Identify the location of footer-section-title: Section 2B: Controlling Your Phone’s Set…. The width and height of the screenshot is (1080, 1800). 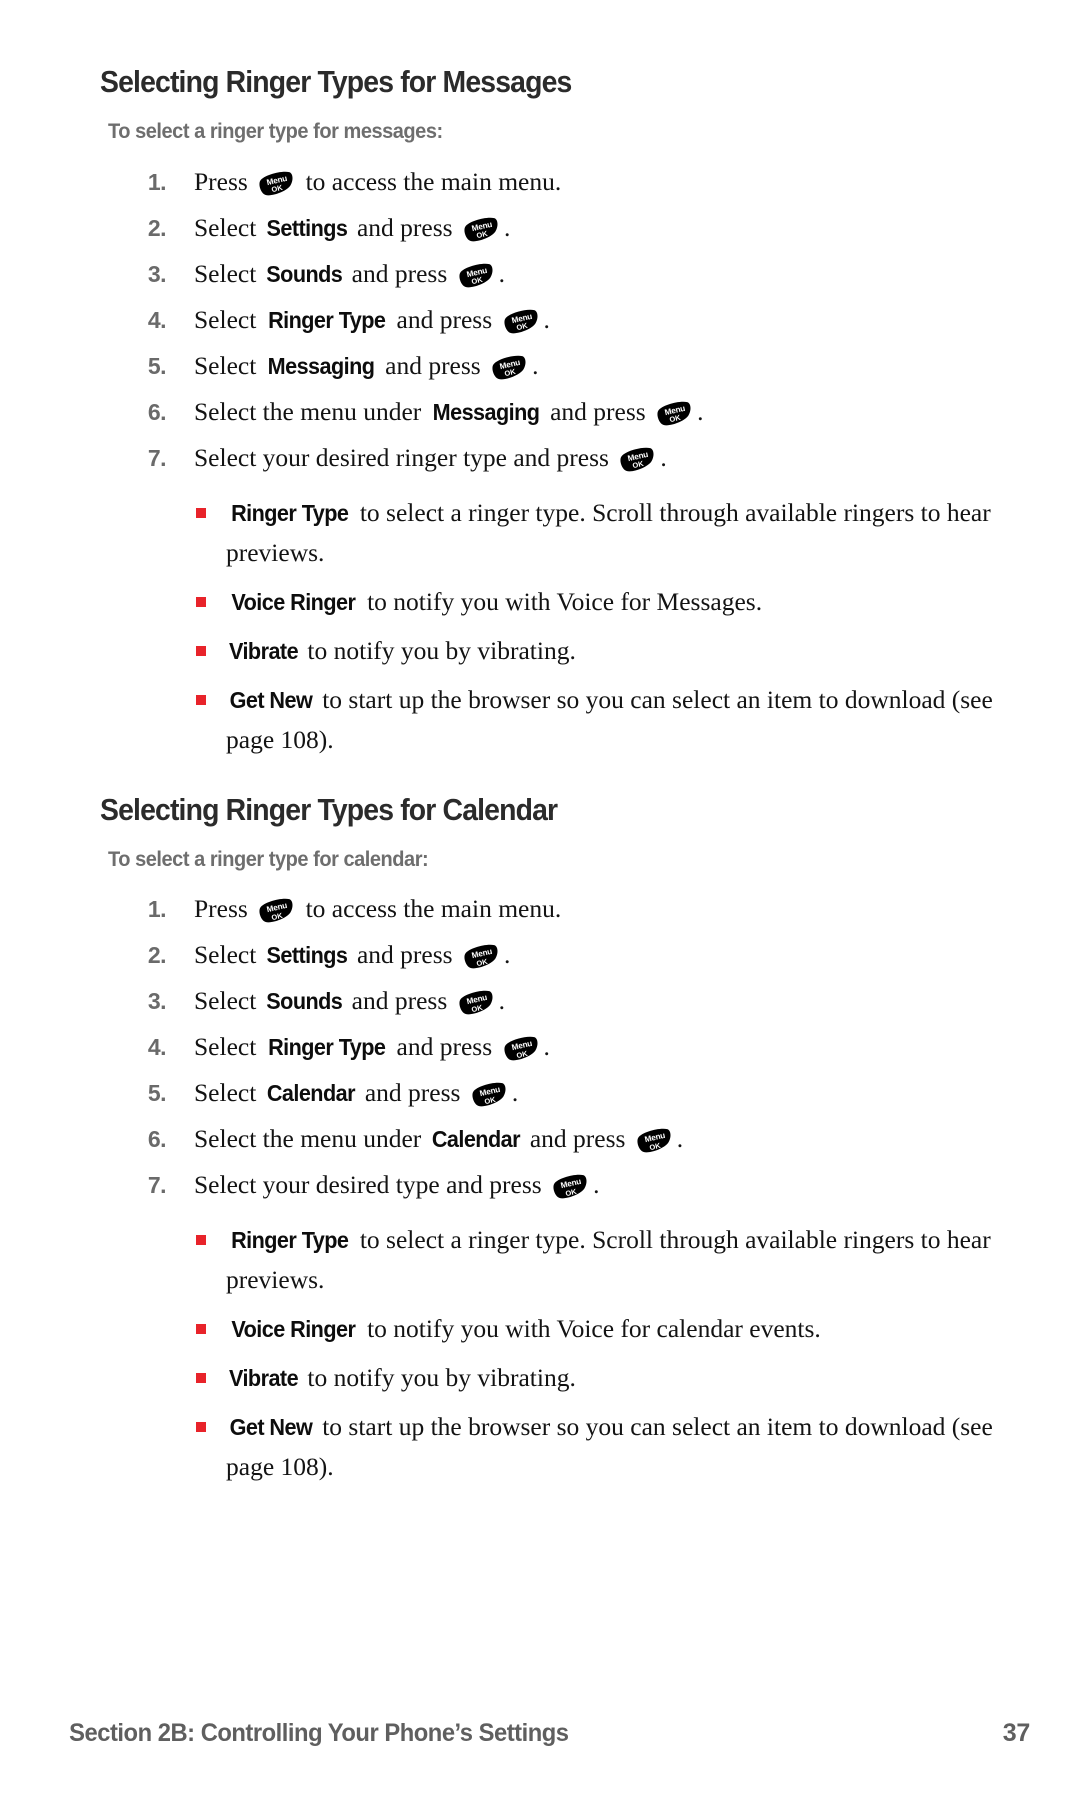
(319, 1733).